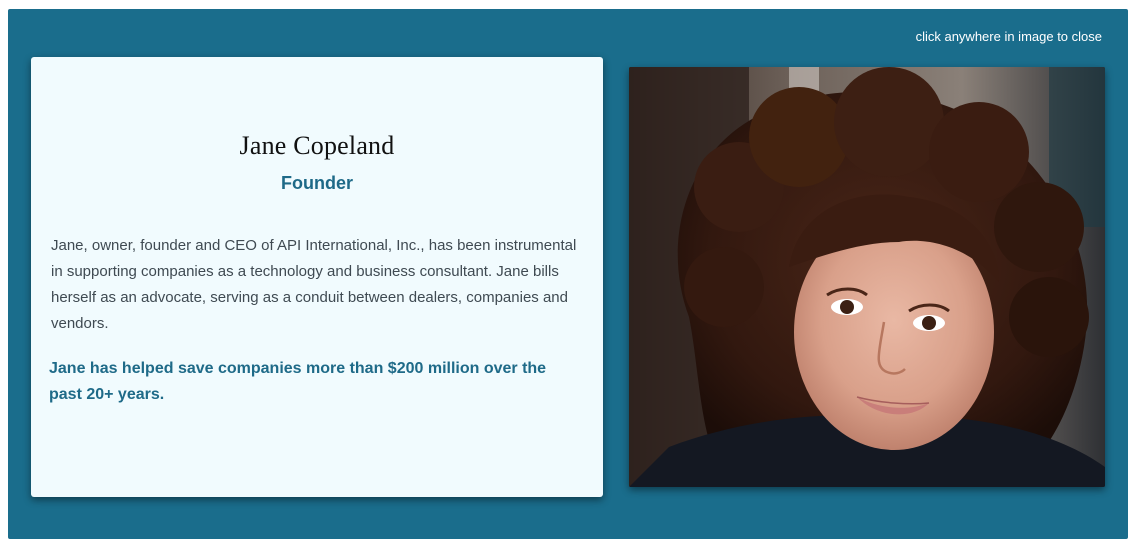 This screenshot has width=1136, height=550. Describe the element at coordinates (1009, 37) in the screenshot. I see `close-hint: click anywhere in image to close` at that location.